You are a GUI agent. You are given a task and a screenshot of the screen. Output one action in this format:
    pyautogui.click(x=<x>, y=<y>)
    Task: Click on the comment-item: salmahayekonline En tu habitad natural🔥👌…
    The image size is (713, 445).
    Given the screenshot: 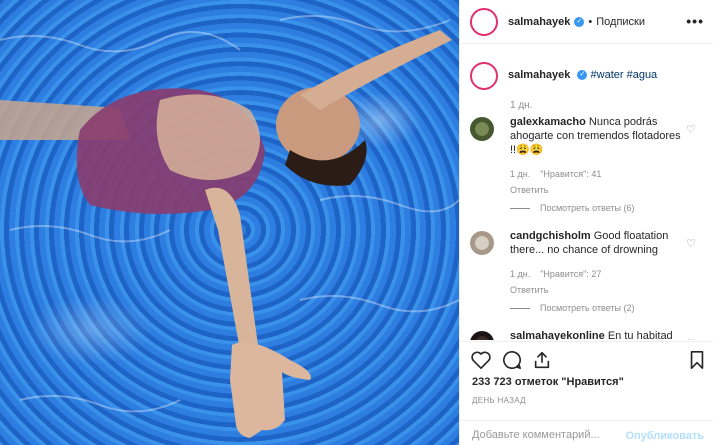 What is the action you would take?
    pyautogui.click(x=586, y=334)
    